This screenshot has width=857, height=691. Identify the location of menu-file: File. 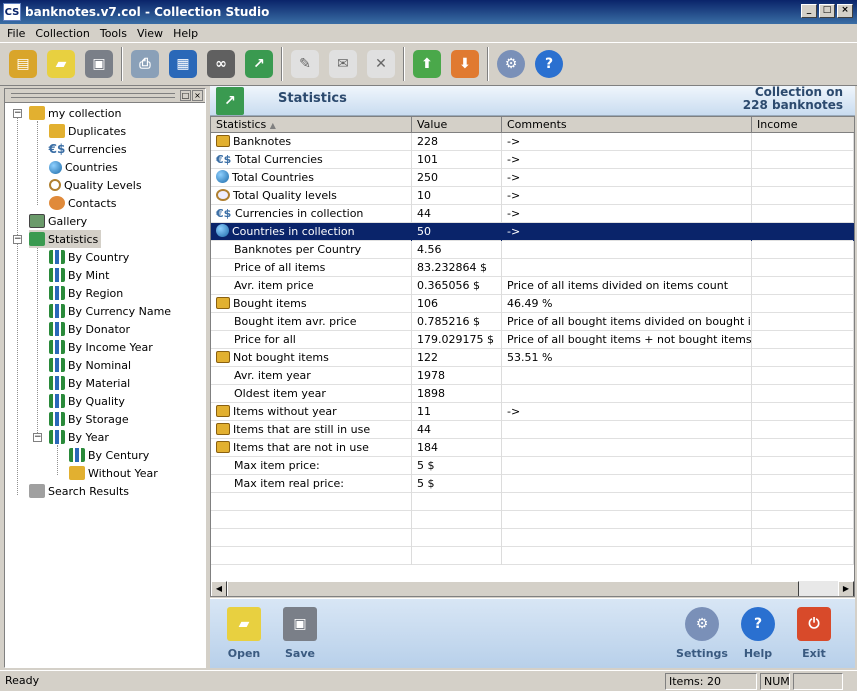
(16, 33).